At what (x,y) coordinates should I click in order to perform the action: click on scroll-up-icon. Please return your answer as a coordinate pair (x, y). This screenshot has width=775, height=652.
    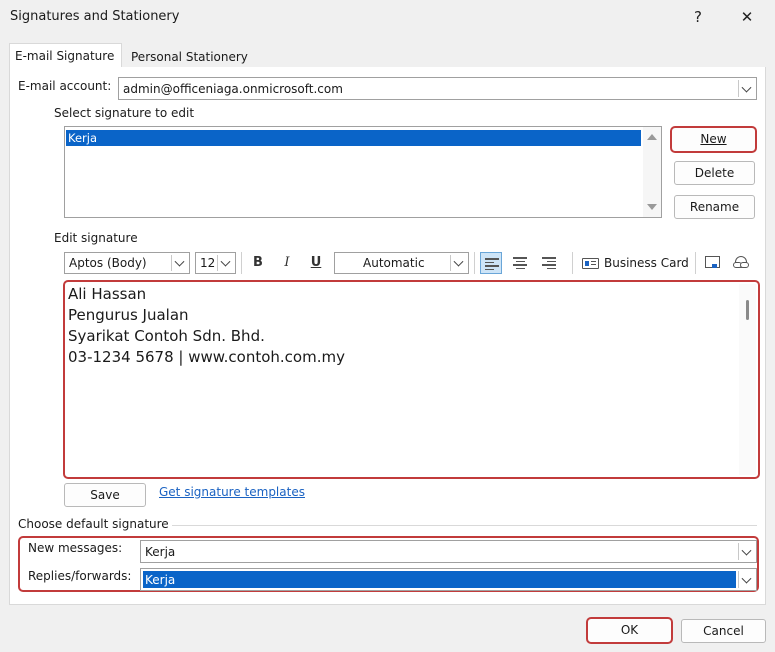
    Looking at the image, I should click on (652, 137).